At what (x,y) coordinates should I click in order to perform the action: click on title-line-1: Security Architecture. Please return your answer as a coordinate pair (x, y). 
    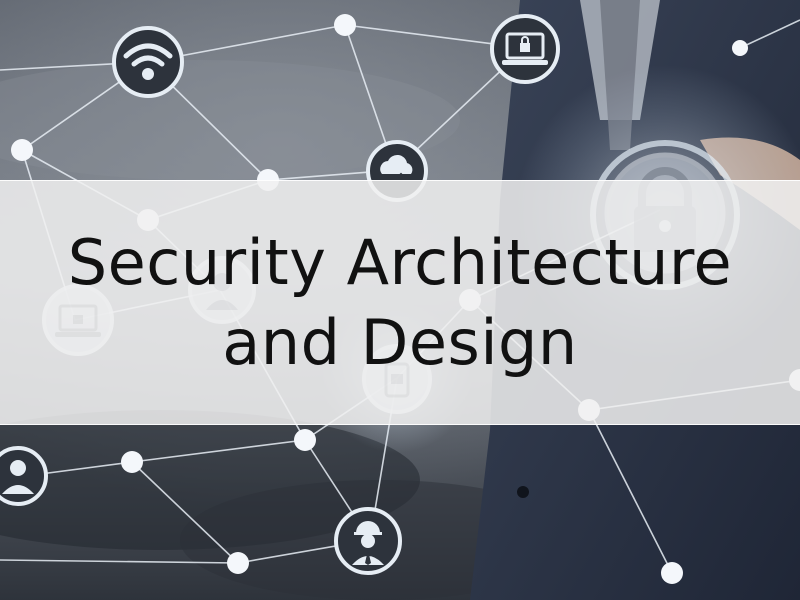
    Looking at the image, I should click on (400, 262).